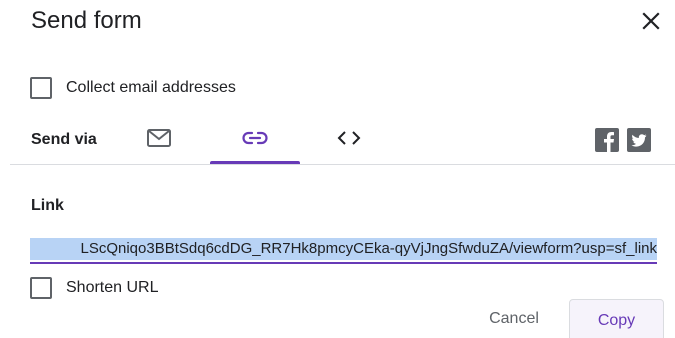 Image resolution: width=675 pixels, height=338 pixels. Describe the element at coordinates (349, 138) in the screenshot. I see `code-icon` at that location.